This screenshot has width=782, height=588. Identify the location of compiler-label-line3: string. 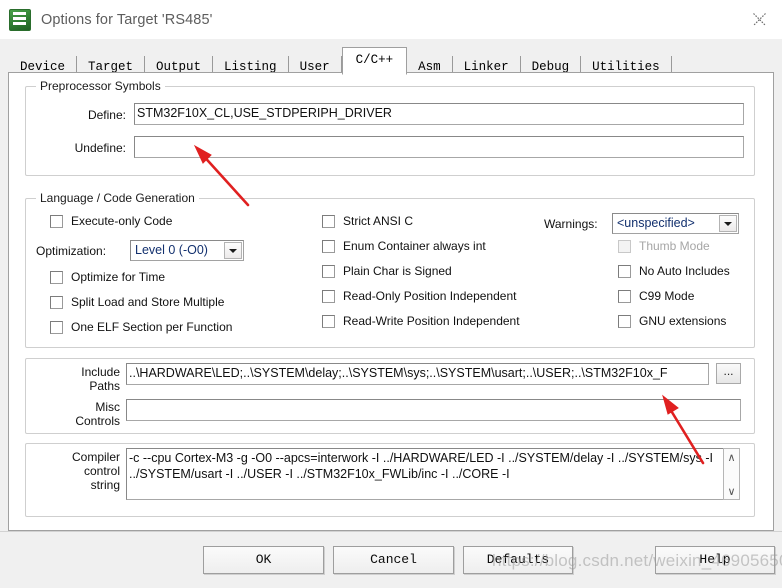
(105, 485).